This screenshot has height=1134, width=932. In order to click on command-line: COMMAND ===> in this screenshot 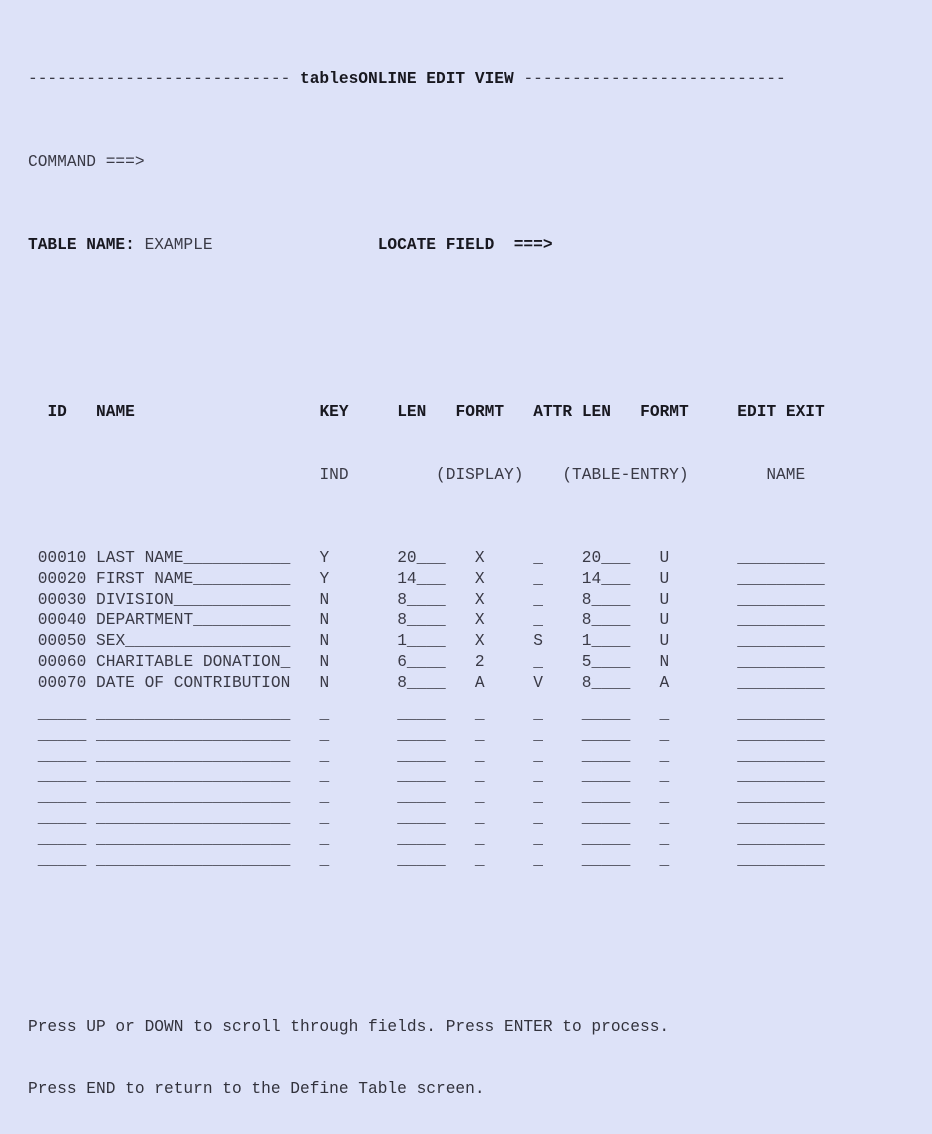, I will do `click(466, 162)`.